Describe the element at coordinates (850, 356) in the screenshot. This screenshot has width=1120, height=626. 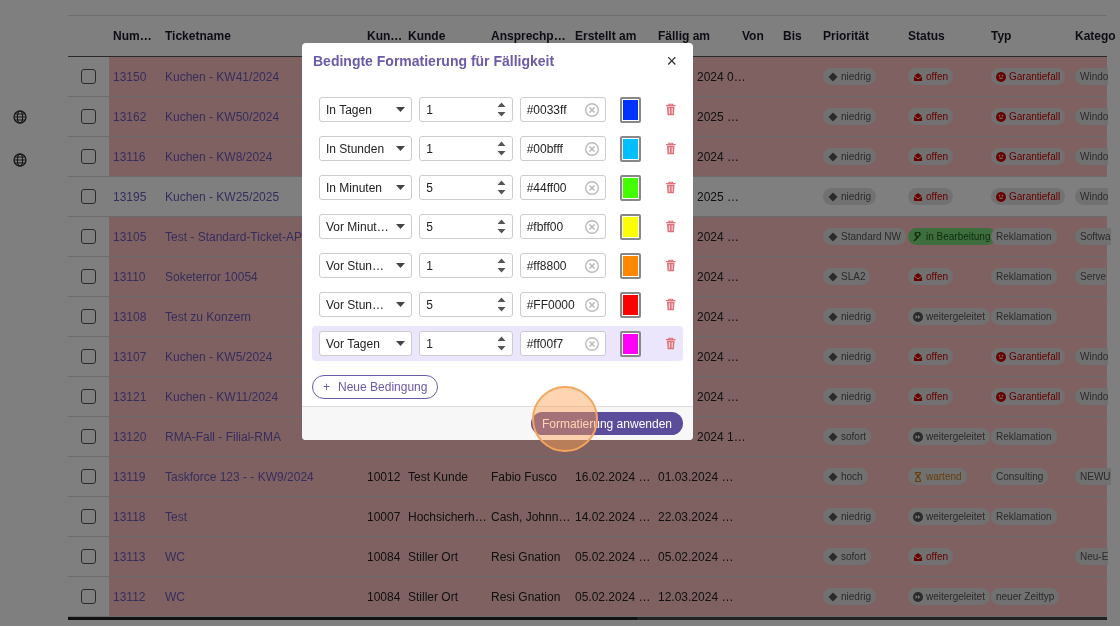
I see `priority-tag: niedrig` at that location.